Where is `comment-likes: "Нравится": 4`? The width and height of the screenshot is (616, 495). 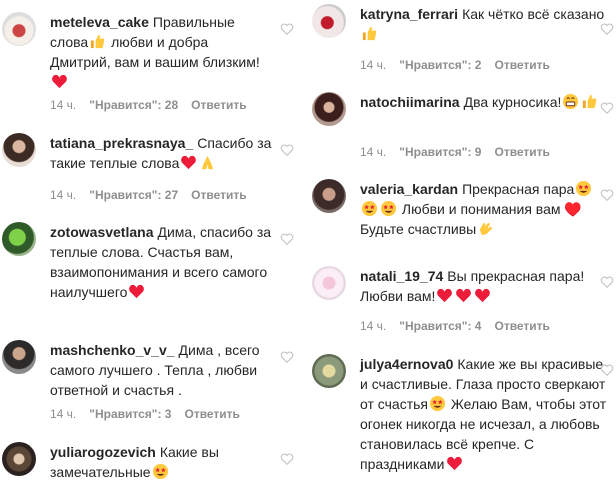
comment-likes: "Нравится": 4 is located at coordinates (440, 326).